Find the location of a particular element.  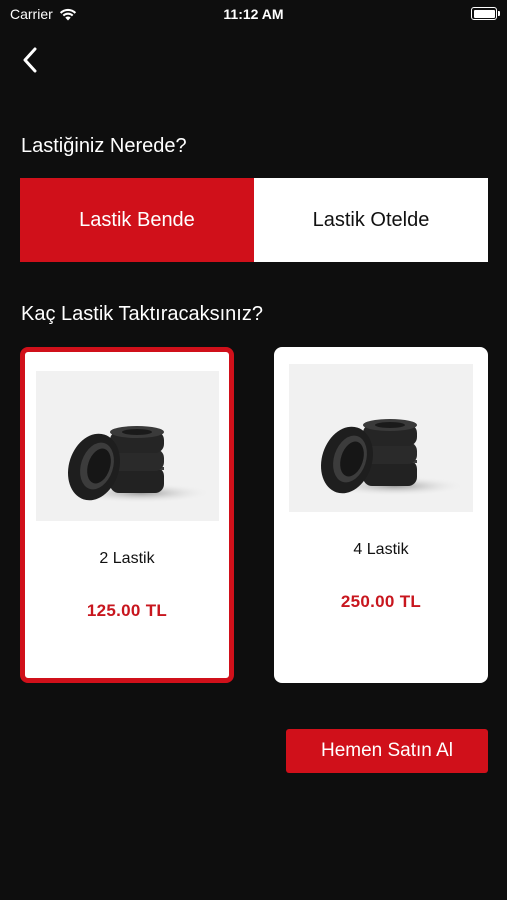

chevron-left-icon is located at coordinates (30, 60).